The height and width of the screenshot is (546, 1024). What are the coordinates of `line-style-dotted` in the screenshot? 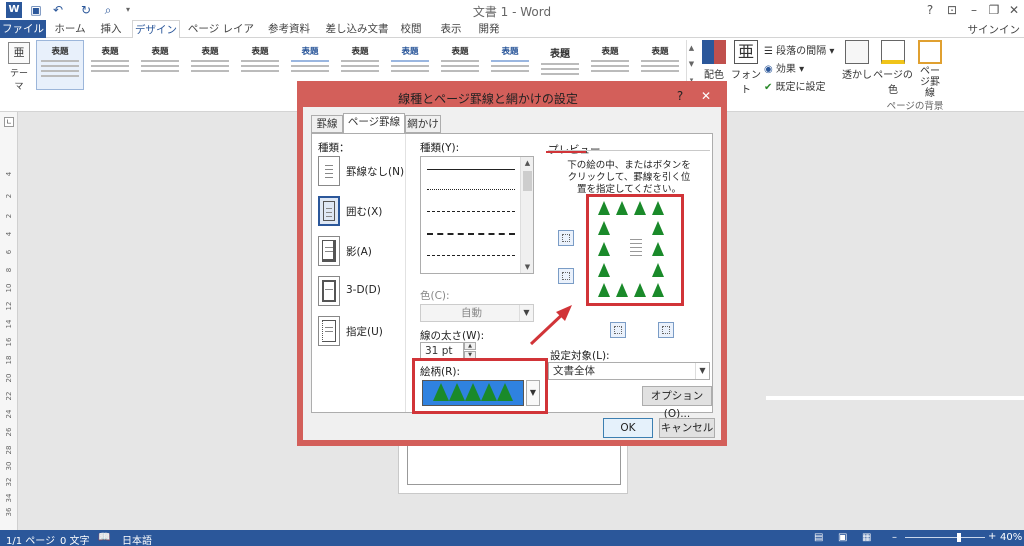 It's located at (471, 189).